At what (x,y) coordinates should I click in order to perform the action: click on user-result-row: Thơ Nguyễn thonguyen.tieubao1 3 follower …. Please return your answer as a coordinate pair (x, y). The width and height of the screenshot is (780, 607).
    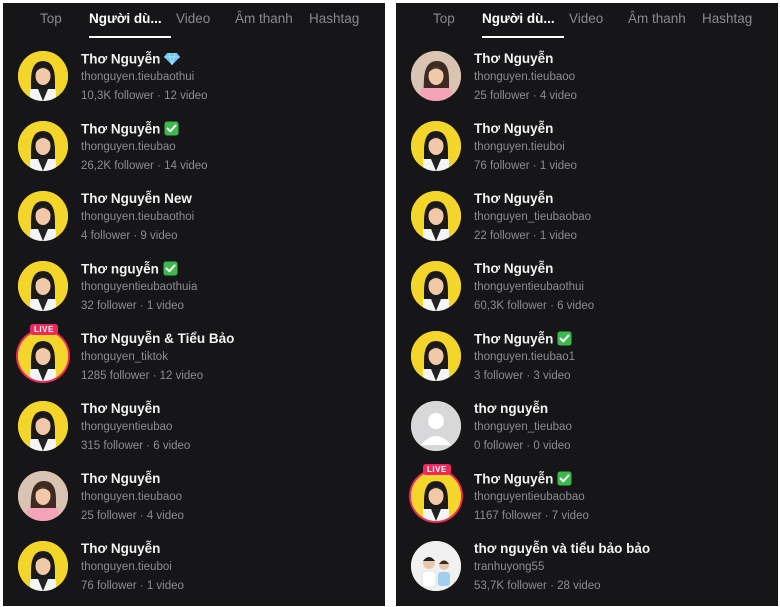
    Looking at the image, I should click on (587, 366).